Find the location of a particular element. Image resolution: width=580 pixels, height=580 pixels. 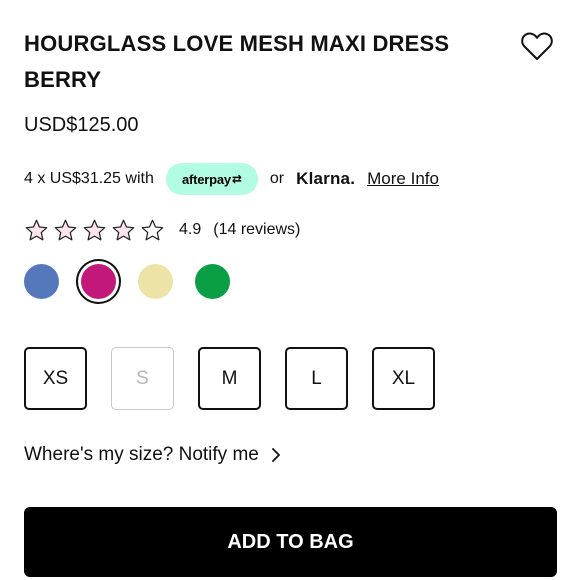

or-text: or is located at coordinates (277, 178).